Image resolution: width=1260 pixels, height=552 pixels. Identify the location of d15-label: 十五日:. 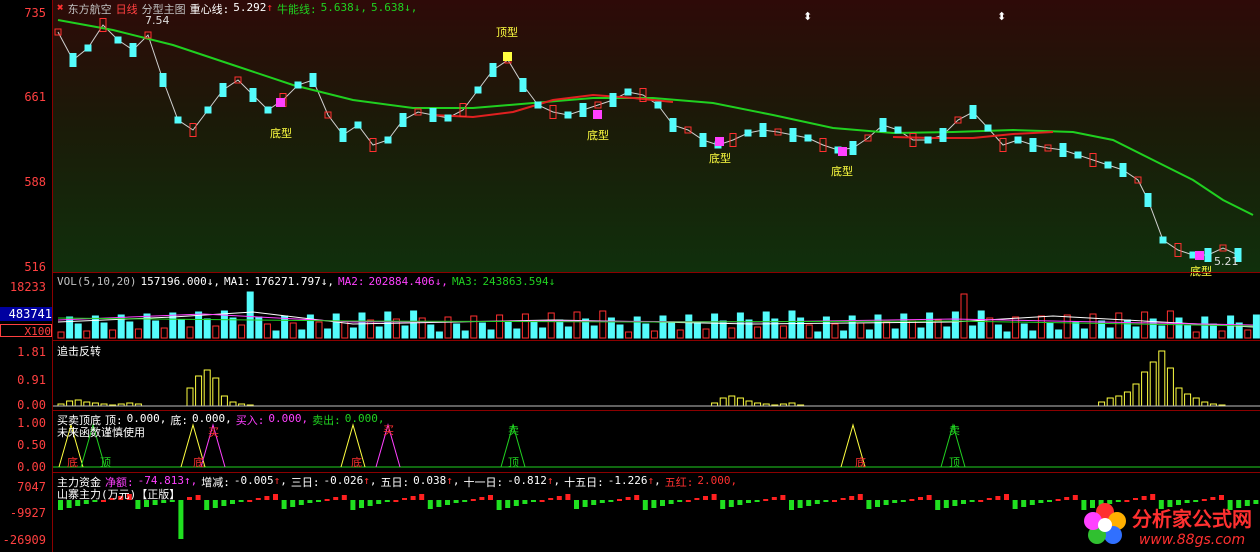
(584, 482).